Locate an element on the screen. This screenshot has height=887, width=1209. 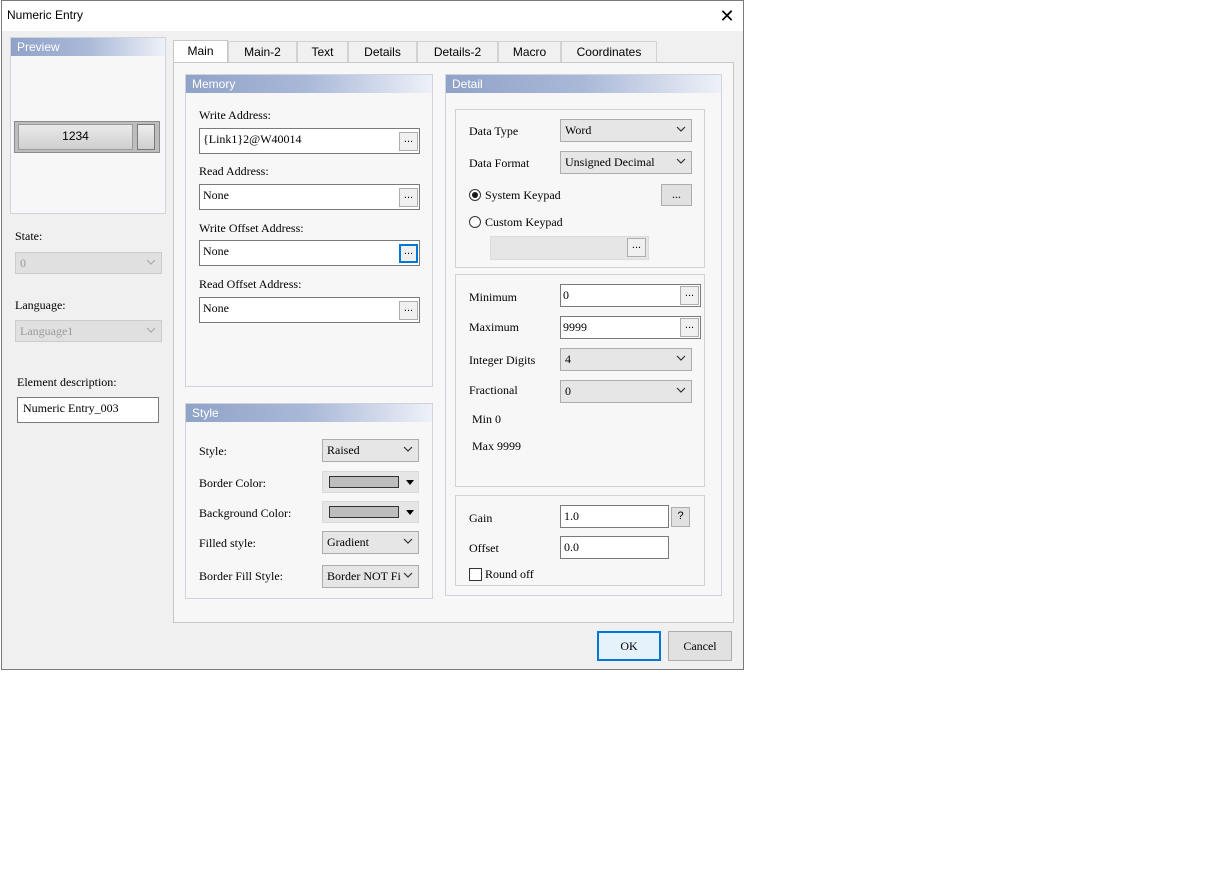
style-select: Raised is located at coordinates (370, 450).